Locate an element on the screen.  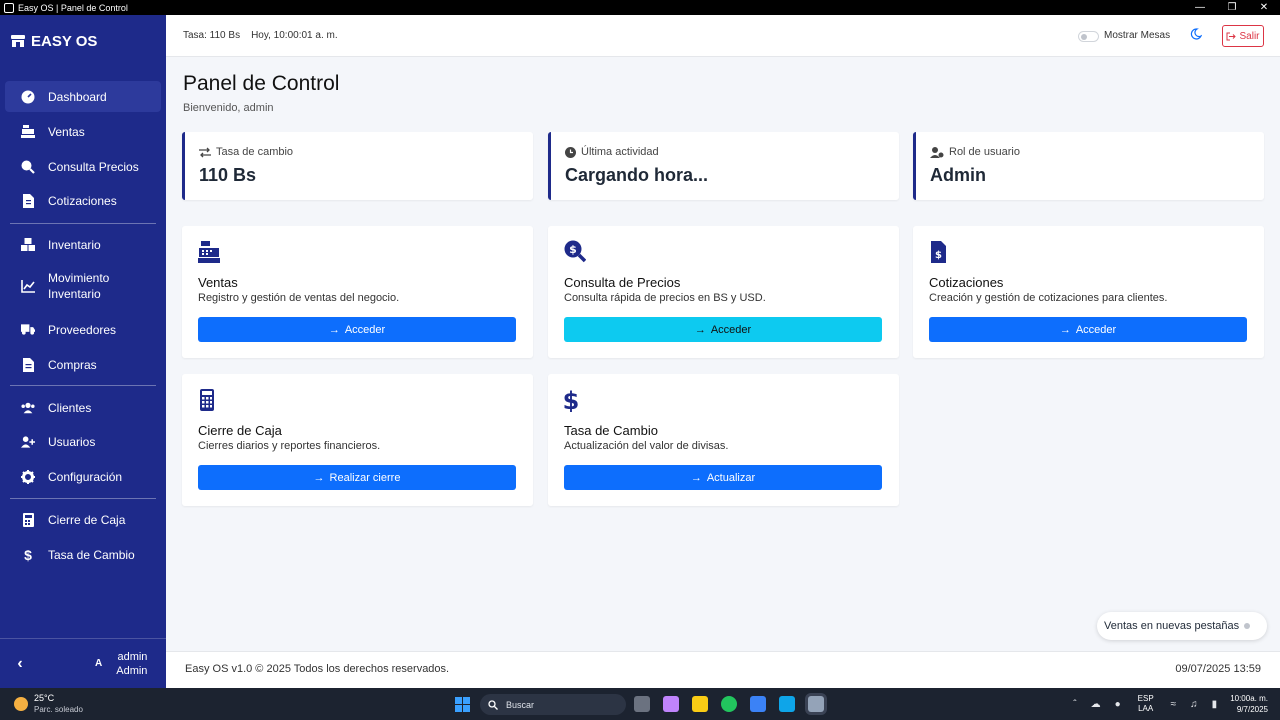
gear-icon is located at coordinates (28, 476).